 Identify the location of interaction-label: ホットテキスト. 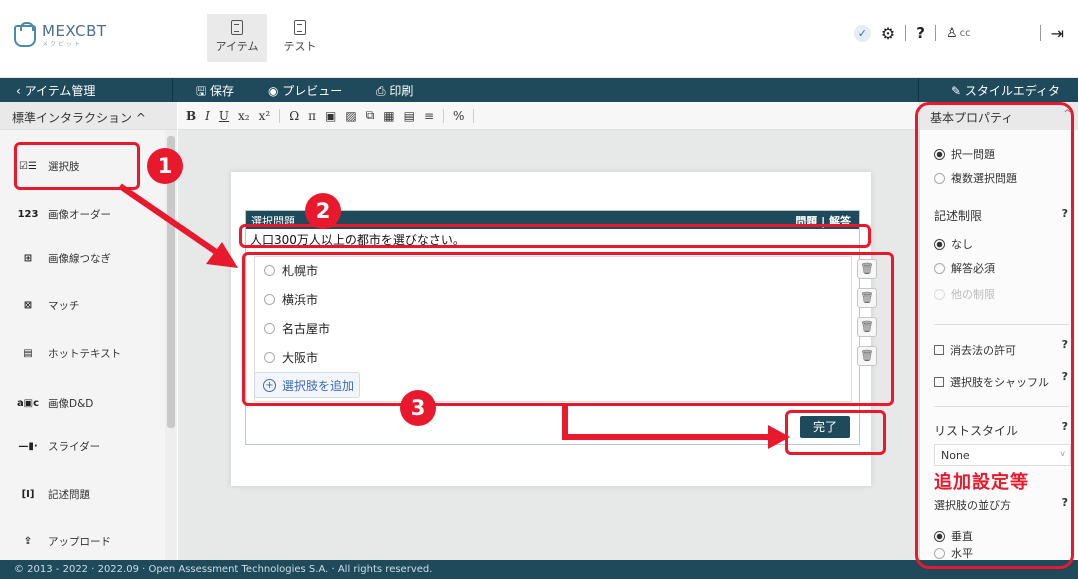
(85, 353).